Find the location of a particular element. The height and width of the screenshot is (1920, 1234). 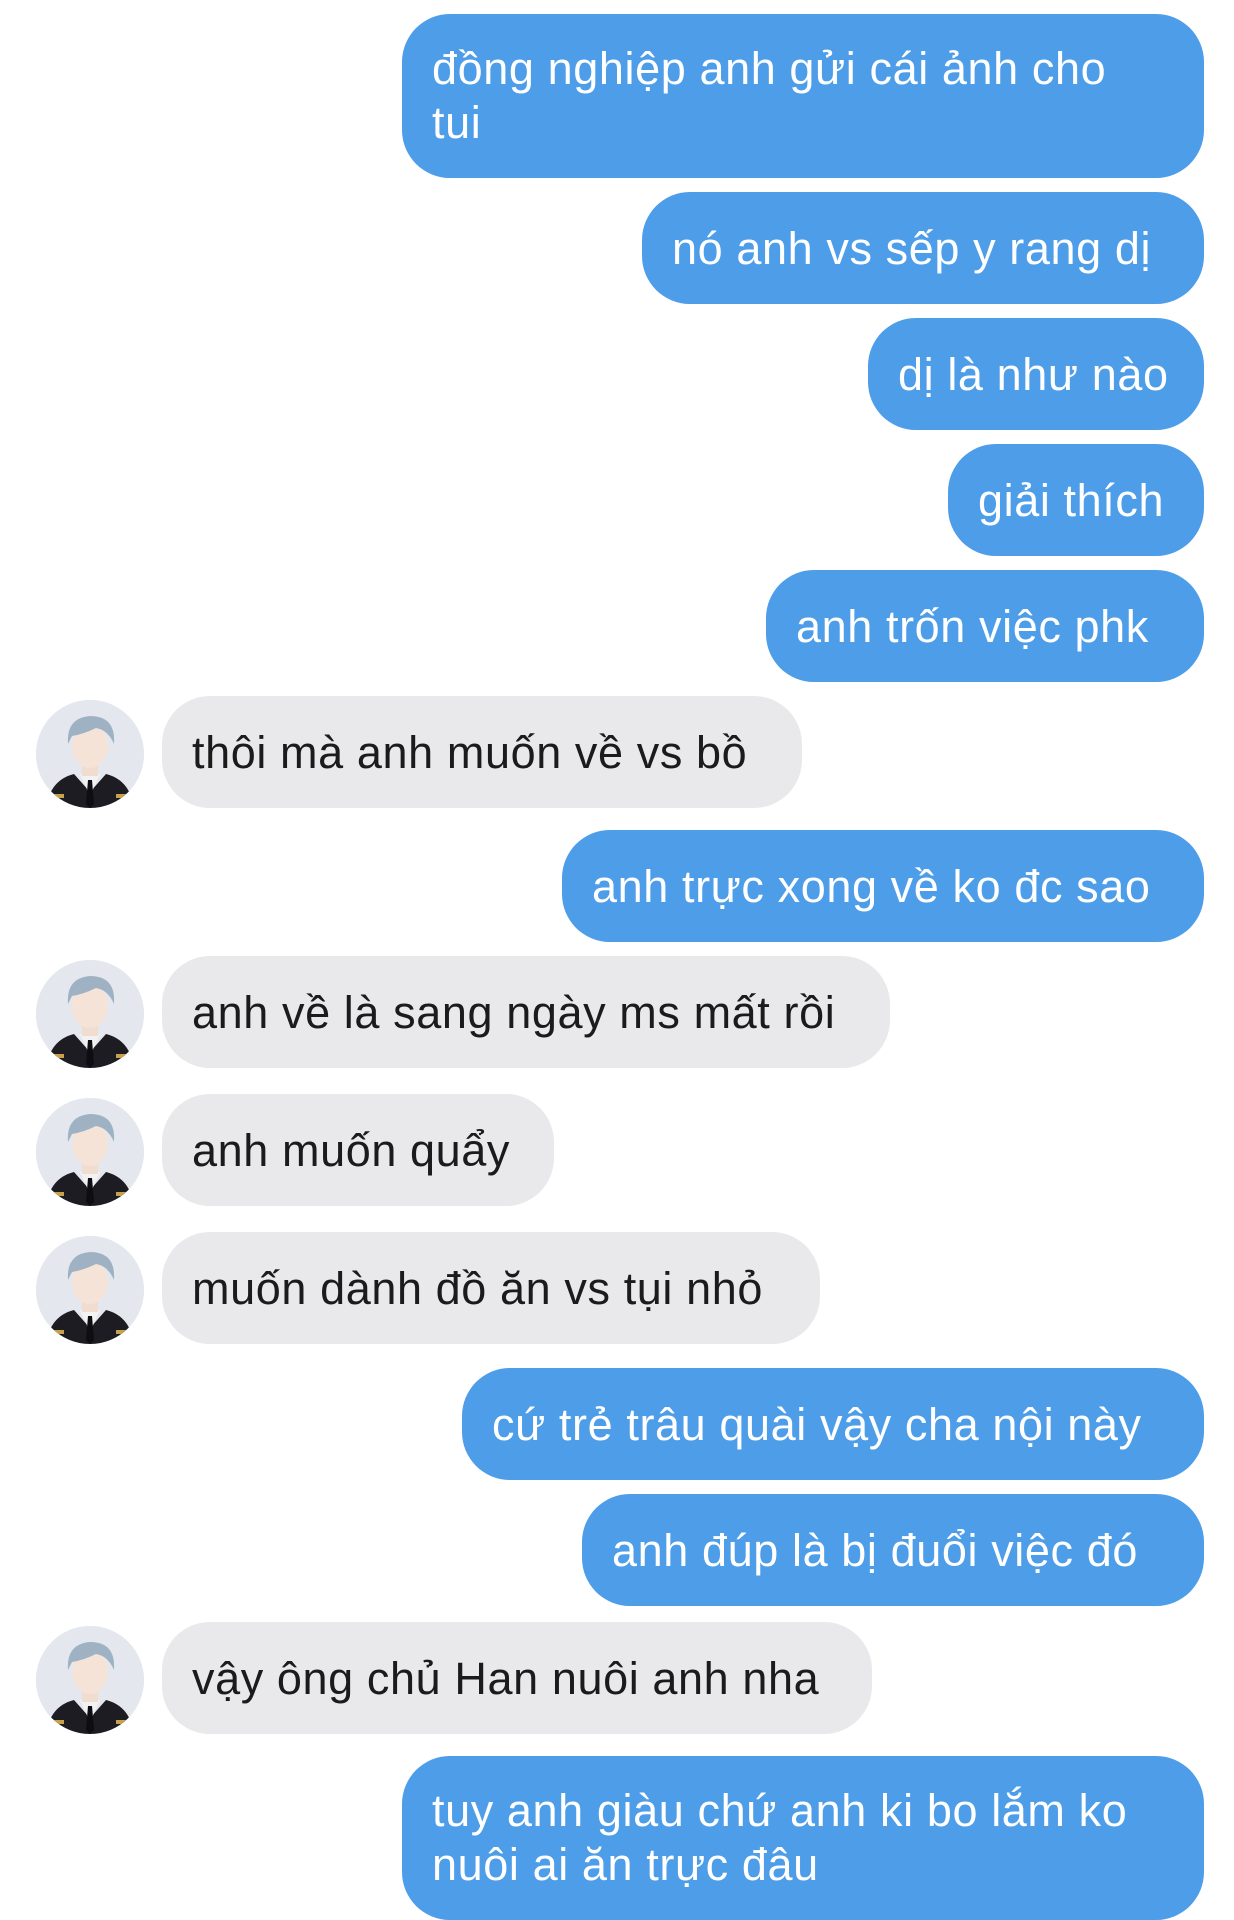

outgoing-message-bubble: anh đúp là bị đuổi việc đó is located at coordinates (893, 1550).